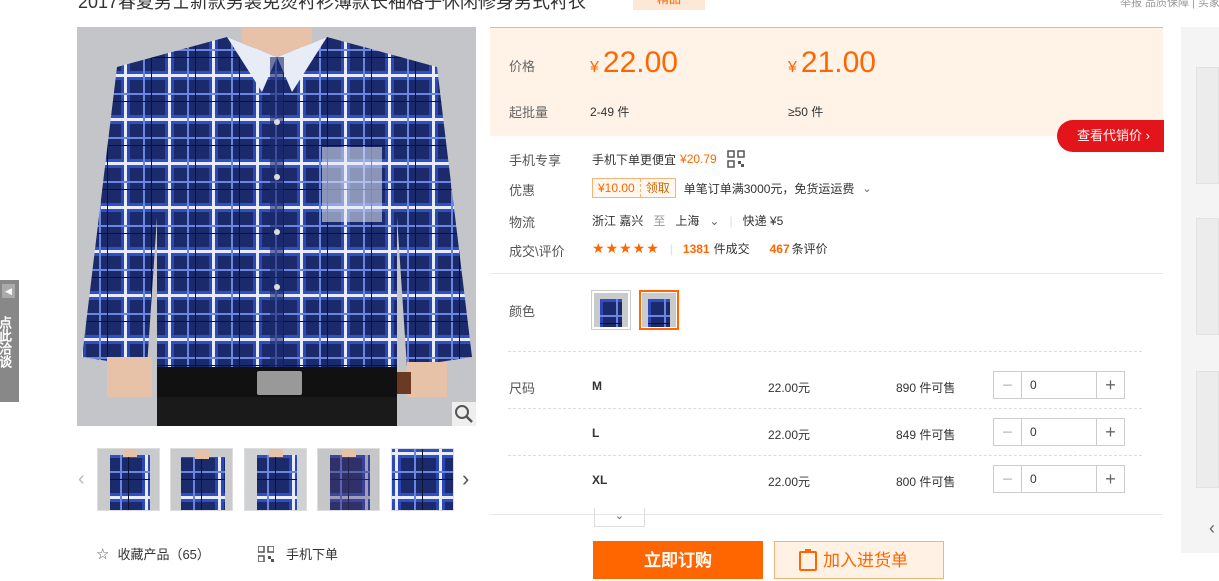 This screenshot has width=1219, height=581. What do you see at coordinates (696, 249) in the screenshot?
I see `deal-count: 1381` at bounding box center [696, 249].